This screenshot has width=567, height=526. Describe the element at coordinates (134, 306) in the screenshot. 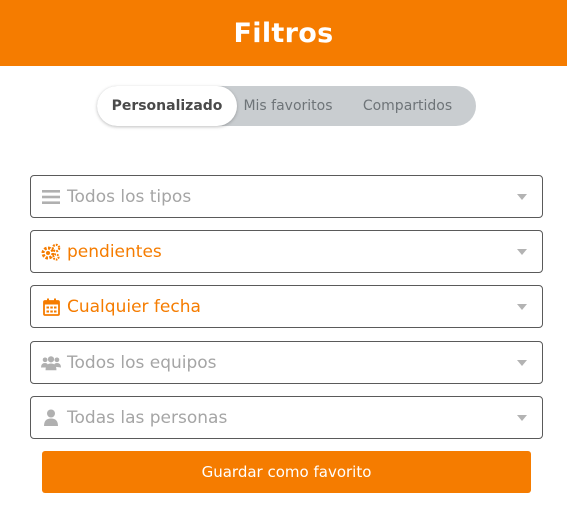

I see `date-filter-label: Cualquier fecha` at that location.